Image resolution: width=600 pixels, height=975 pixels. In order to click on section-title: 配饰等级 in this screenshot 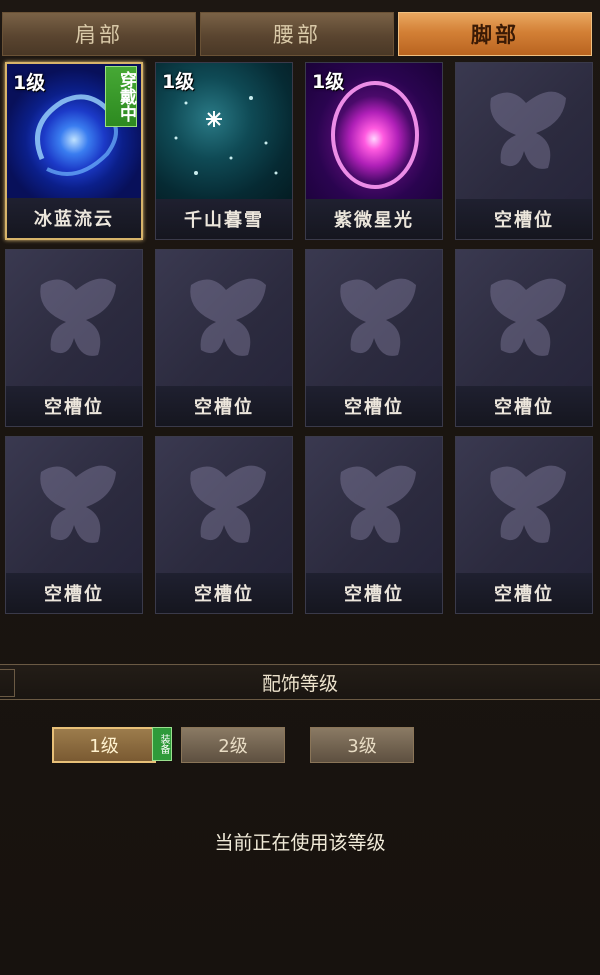, I will do `click(299, 683)`.